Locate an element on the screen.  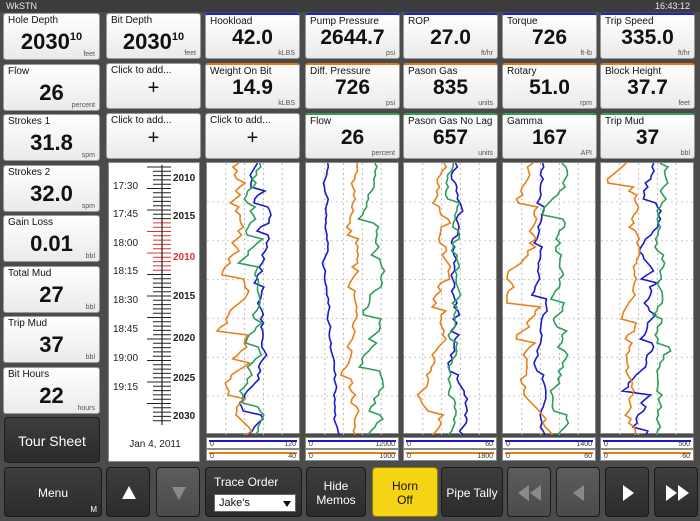
tile-label: Hole Depth is located at coordinates (33, 20).